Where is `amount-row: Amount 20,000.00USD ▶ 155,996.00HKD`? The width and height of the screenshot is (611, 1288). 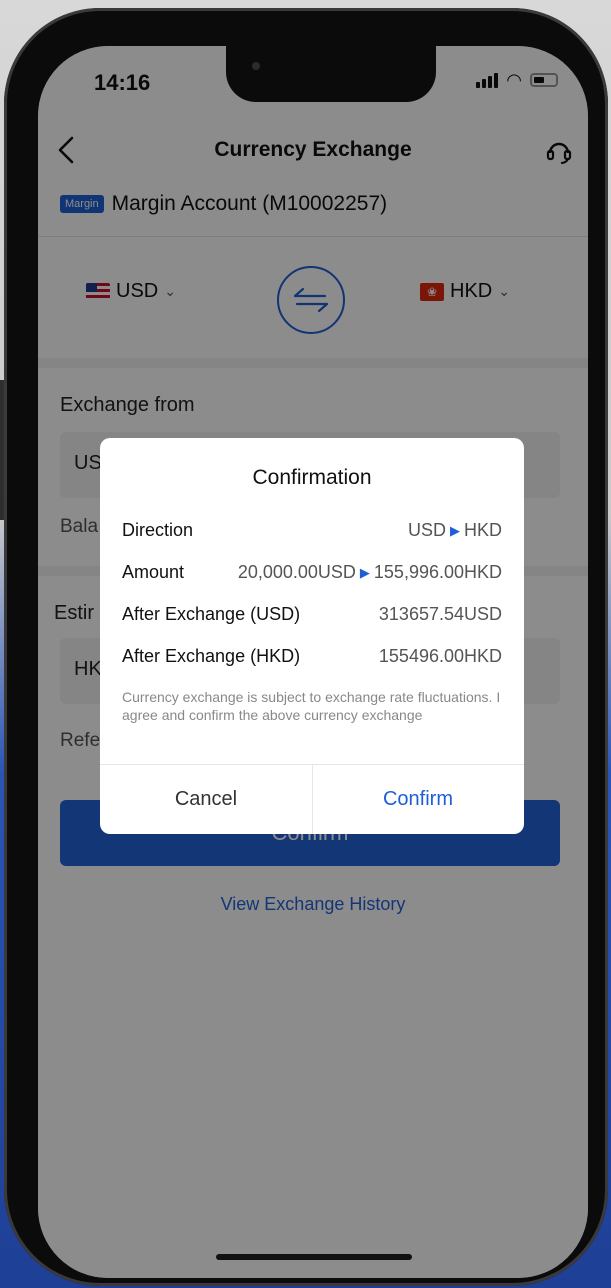
amount-row: Amount 20,000.00USD ▶ 155,996.00HKD is located at coordinates (312, 572).